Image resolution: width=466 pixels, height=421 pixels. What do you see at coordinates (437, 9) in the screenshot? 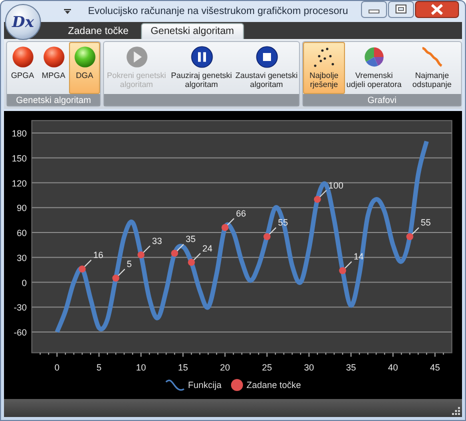
I see `close-button` at bounding box center [437, 9].